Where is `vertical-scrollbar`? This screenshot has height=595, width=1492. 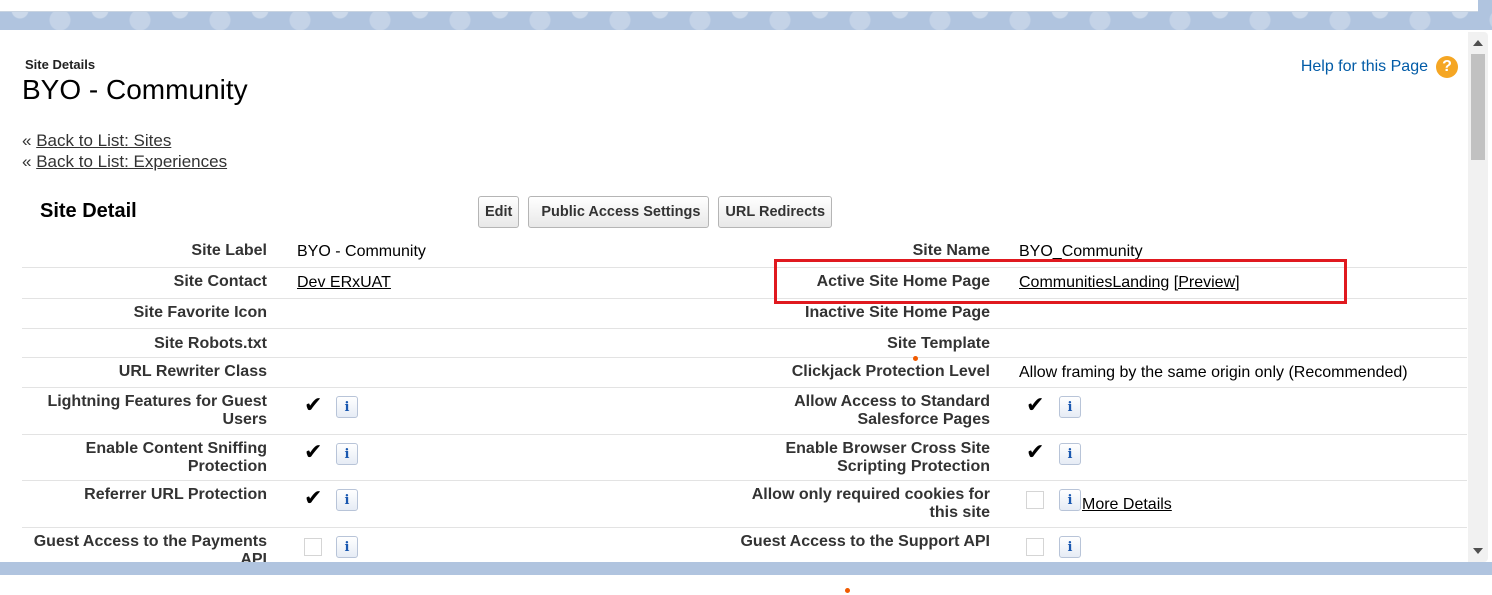
vertical-scrollbar is located at coordinates (1478, 297).